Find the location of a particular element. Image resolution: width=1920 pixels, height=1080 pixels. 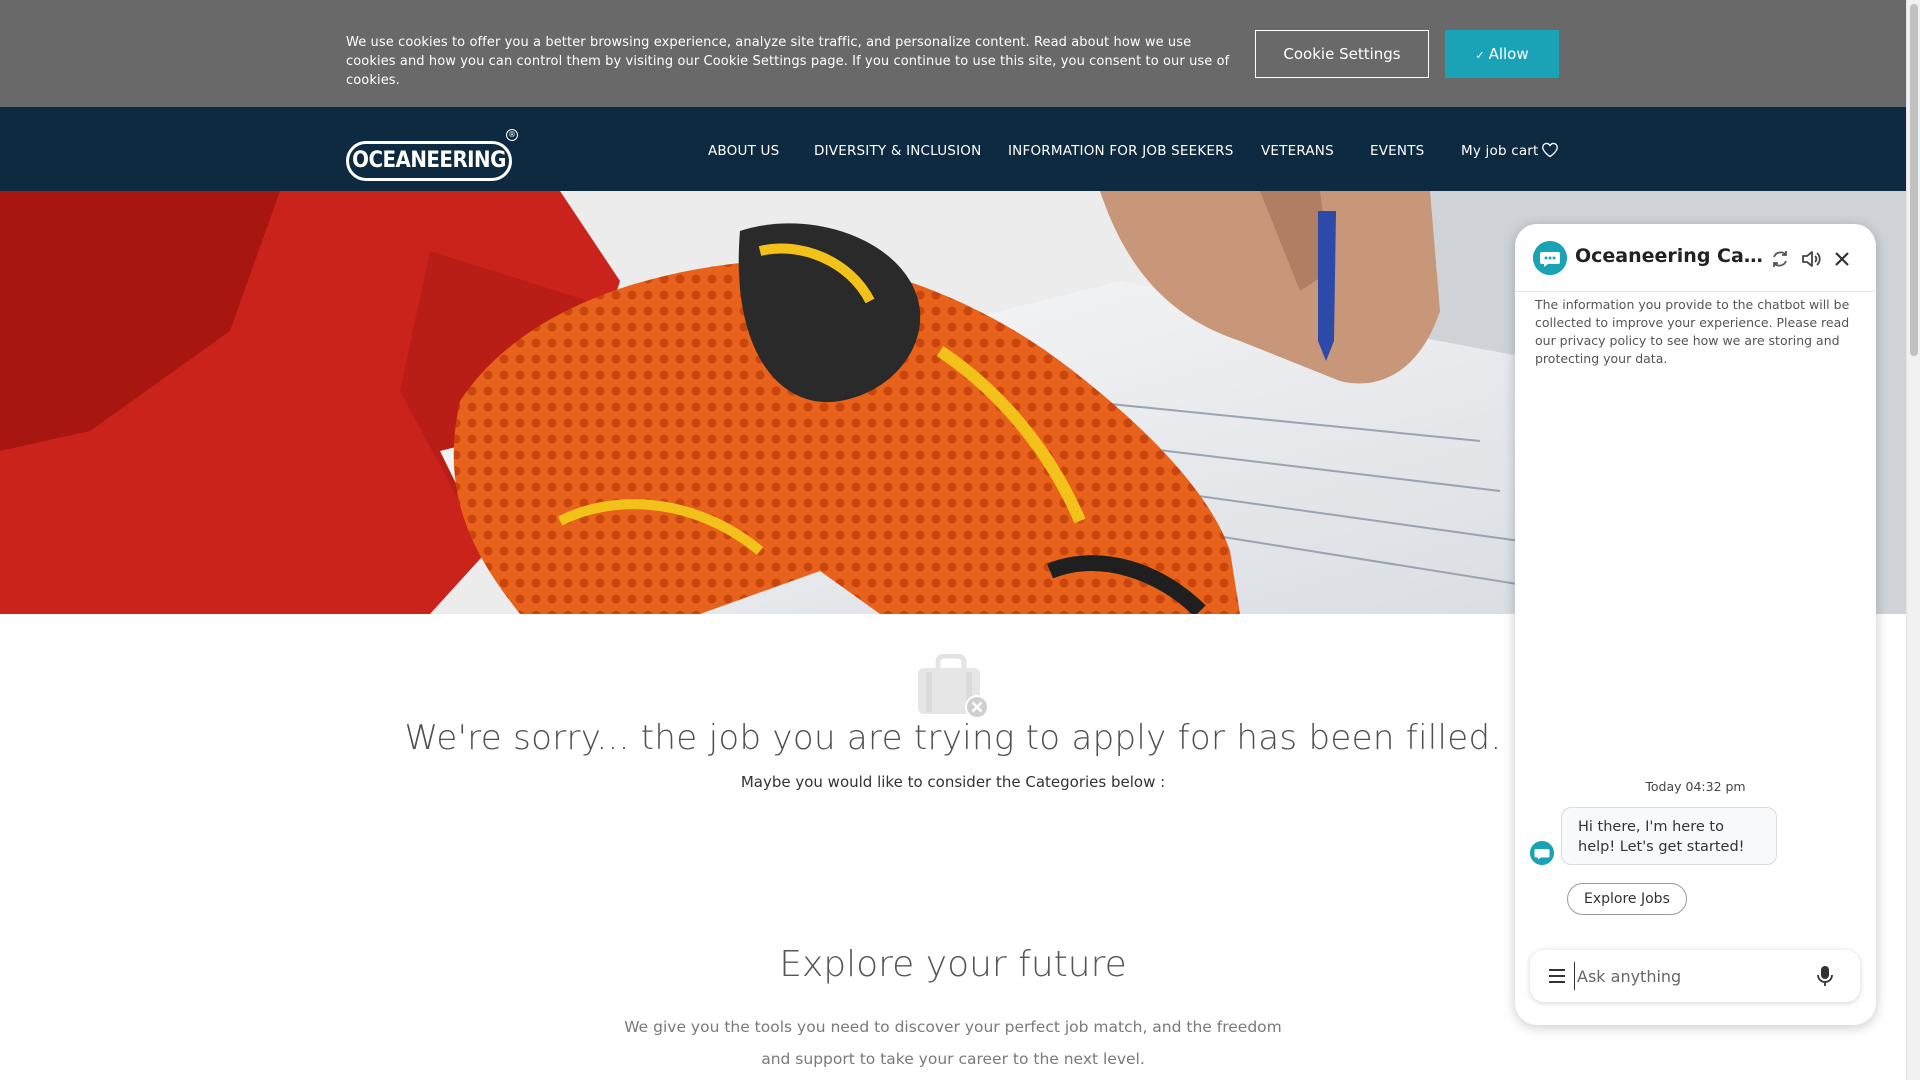

speaker-icon is located at coordinates (1811, 259).